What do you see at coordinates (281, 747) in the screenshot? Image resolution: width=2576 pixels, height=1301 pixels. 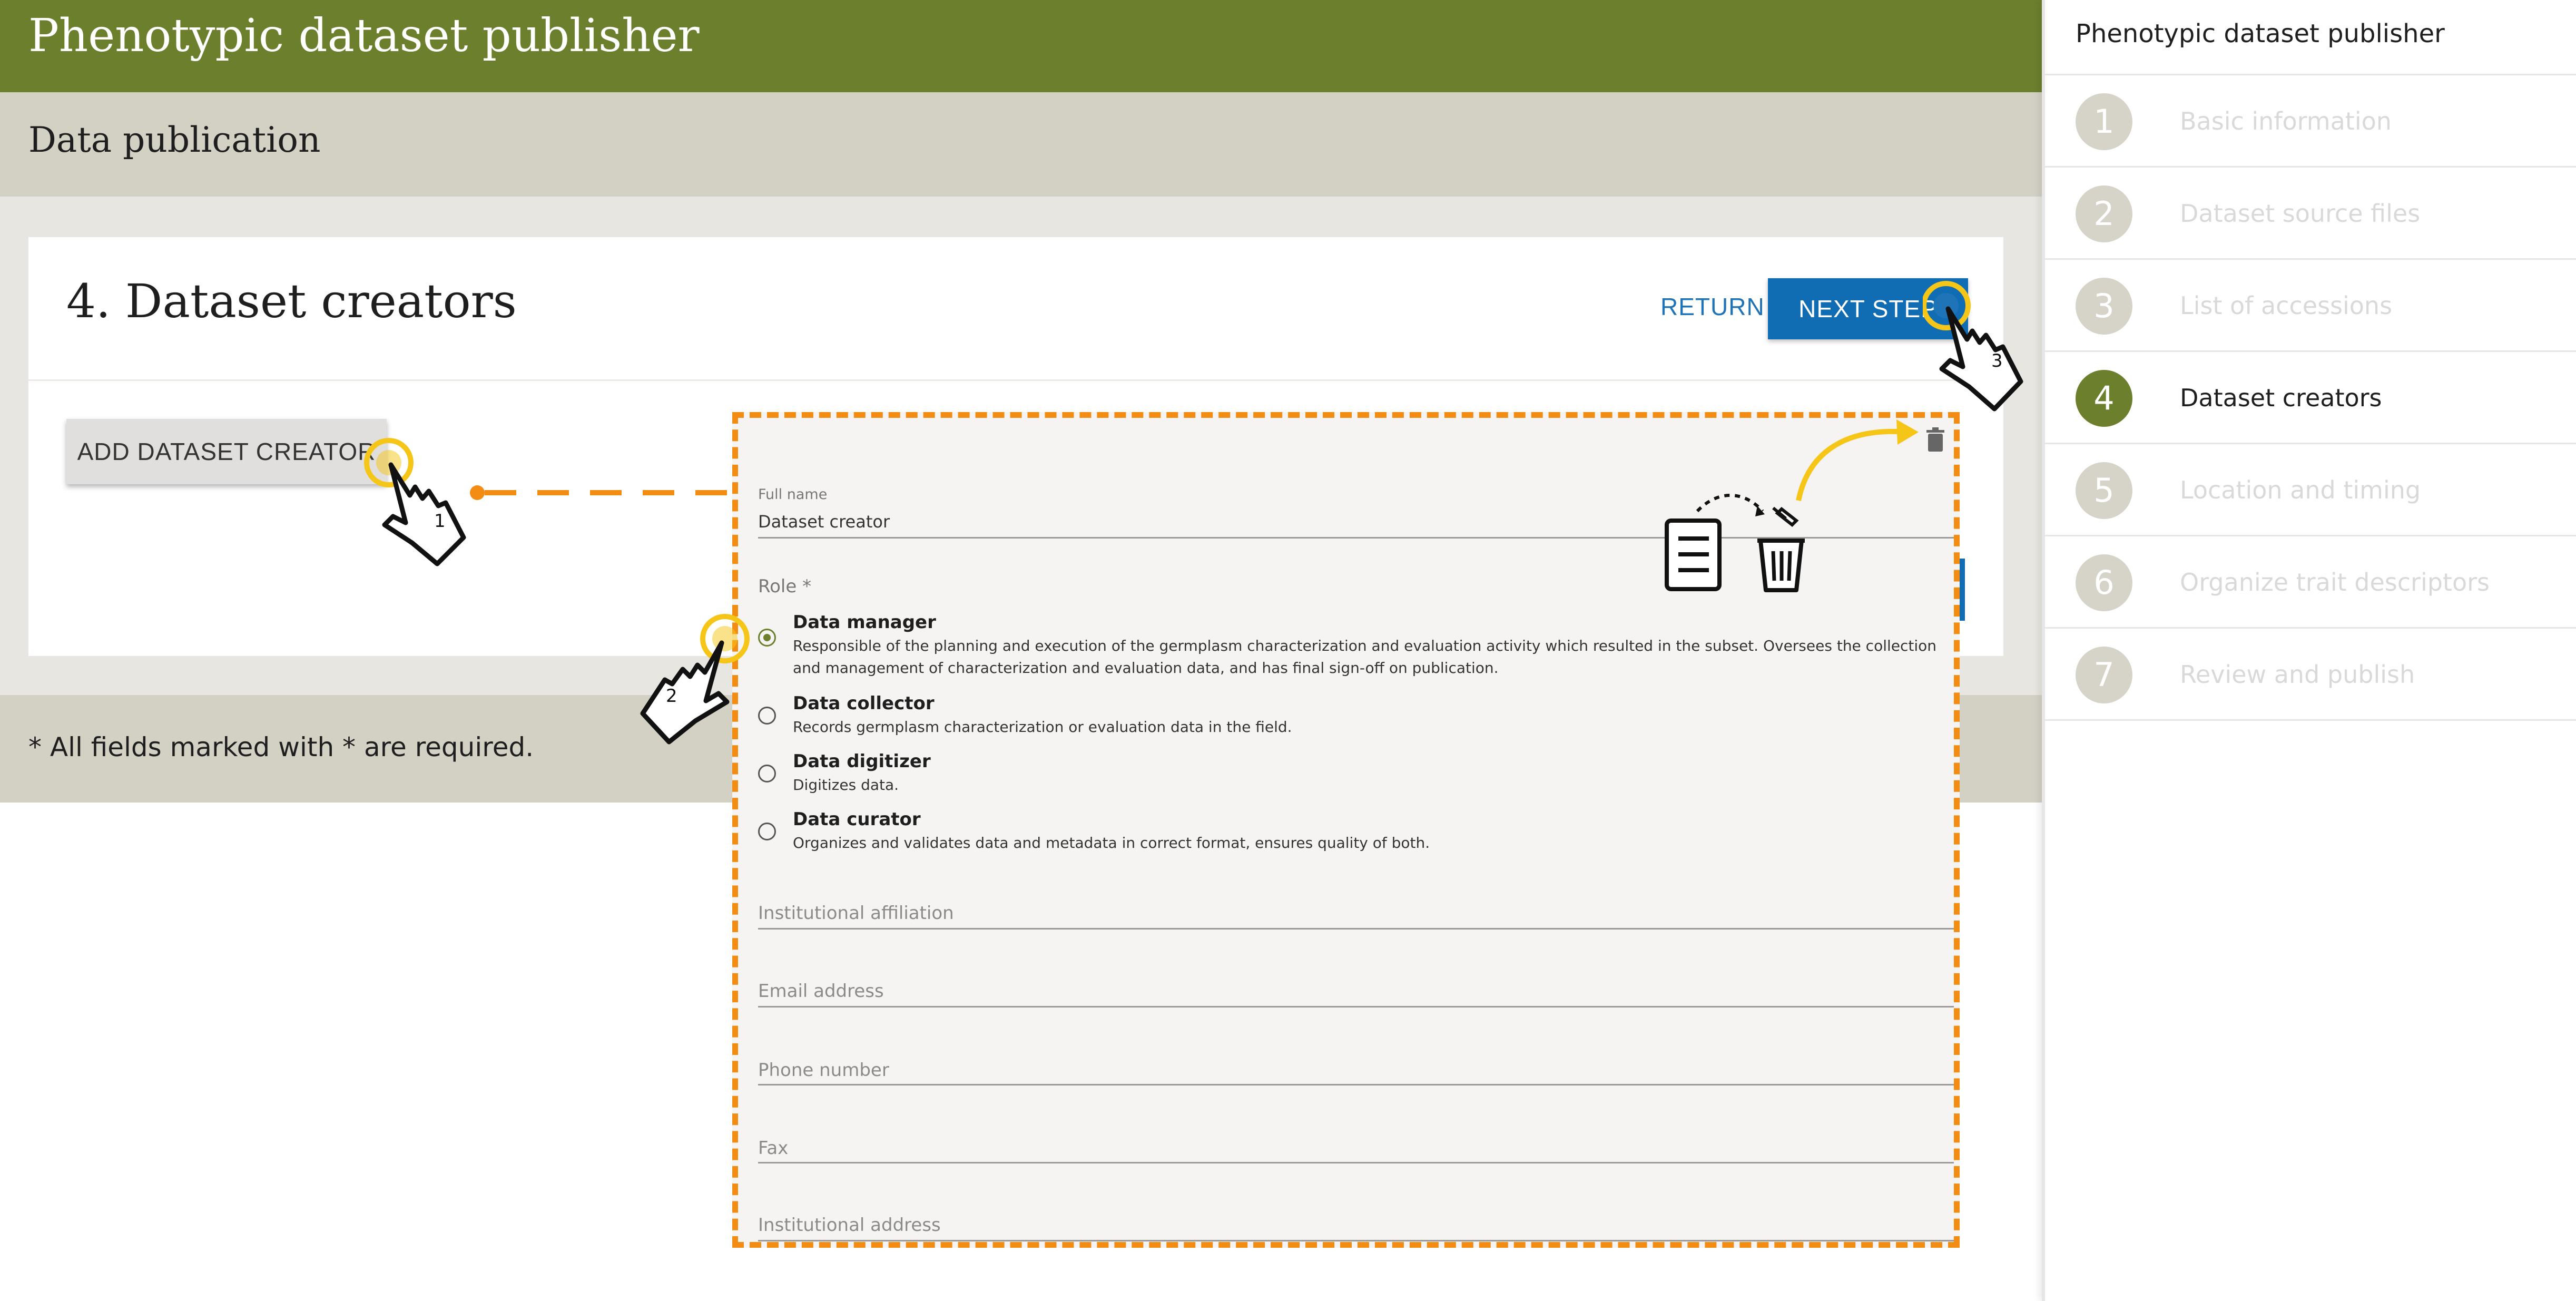 I see `required-note: * All fields marked with * are required.` at bounding box center [281, 747].